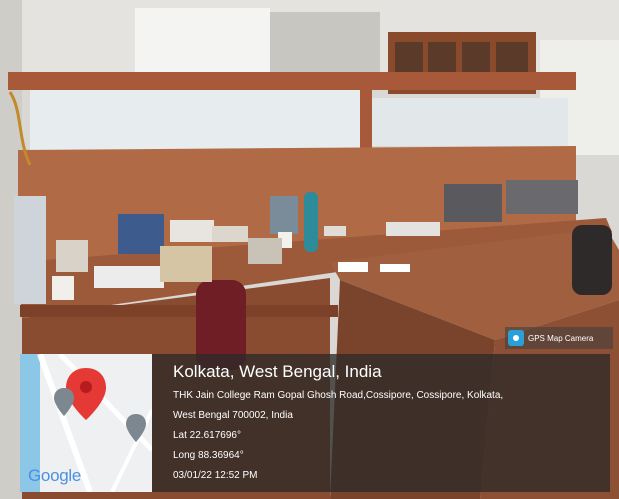  What do you see at coordinates (277, 371) in the screenshot?
I see `location-title: Kolkata, West Bengal, India` at bounding box center [277, 371].